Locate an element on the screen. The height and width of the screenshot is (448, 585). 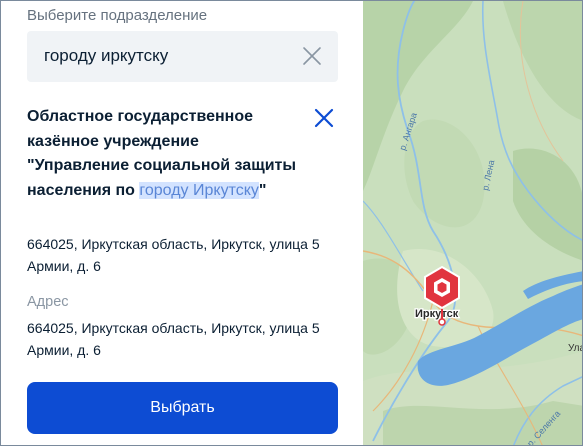
search-input-value: городу иркутску is located at coordinates (106, 56).